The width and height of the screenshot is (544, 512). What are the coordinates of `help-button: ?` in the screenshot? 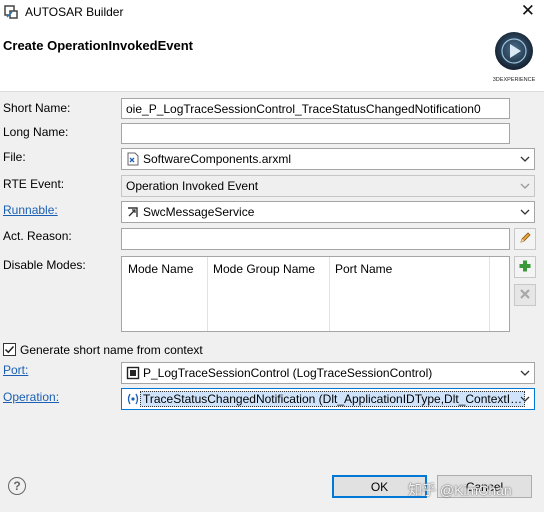 It's located at (17, 486).